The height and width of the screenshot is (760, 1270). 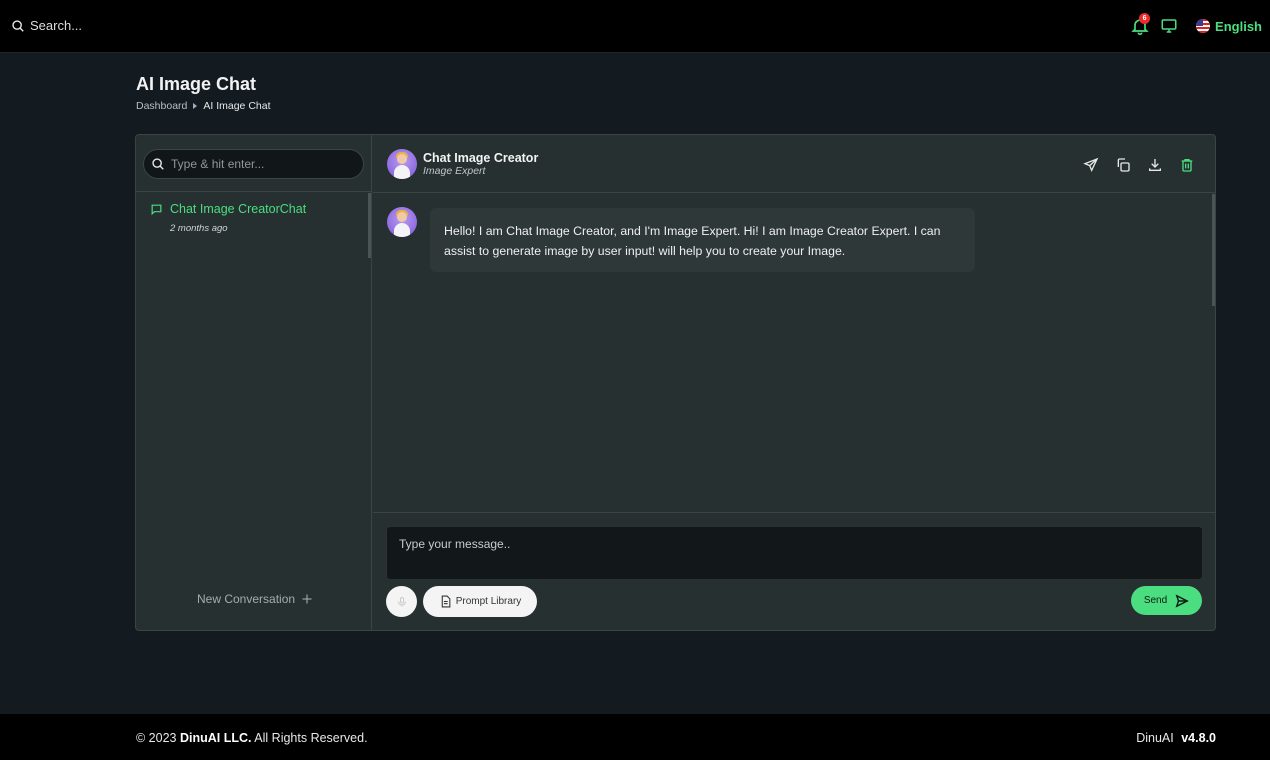 I want to click on notification-count-badge: 6, so click(x=1145, y=18).